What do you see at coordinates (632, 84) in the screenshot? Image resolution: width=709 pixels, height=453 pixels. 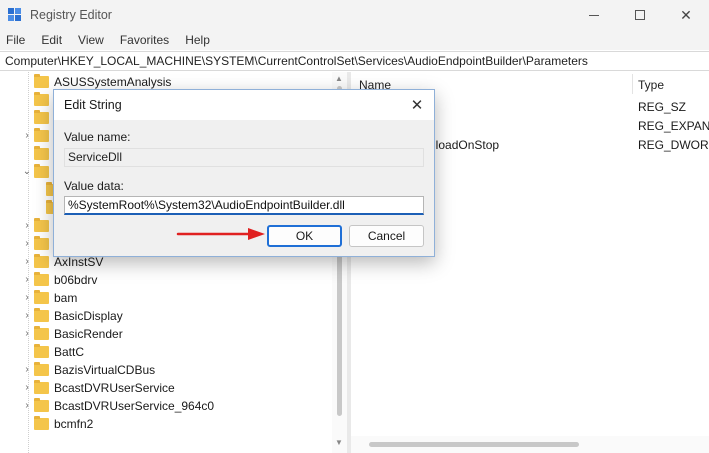 I see `column-separator` at bounding box center [632, 84].